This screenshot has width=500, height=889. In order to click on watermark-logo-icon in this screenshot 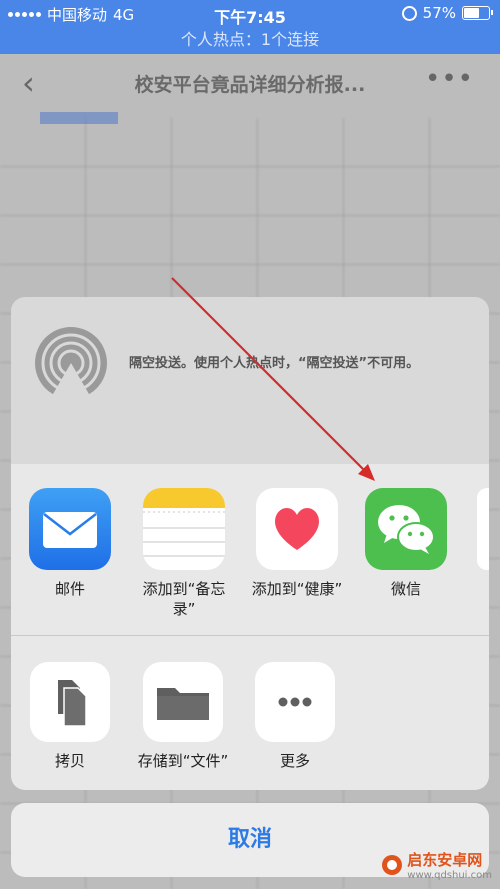, I will do `click(392, 865)`.